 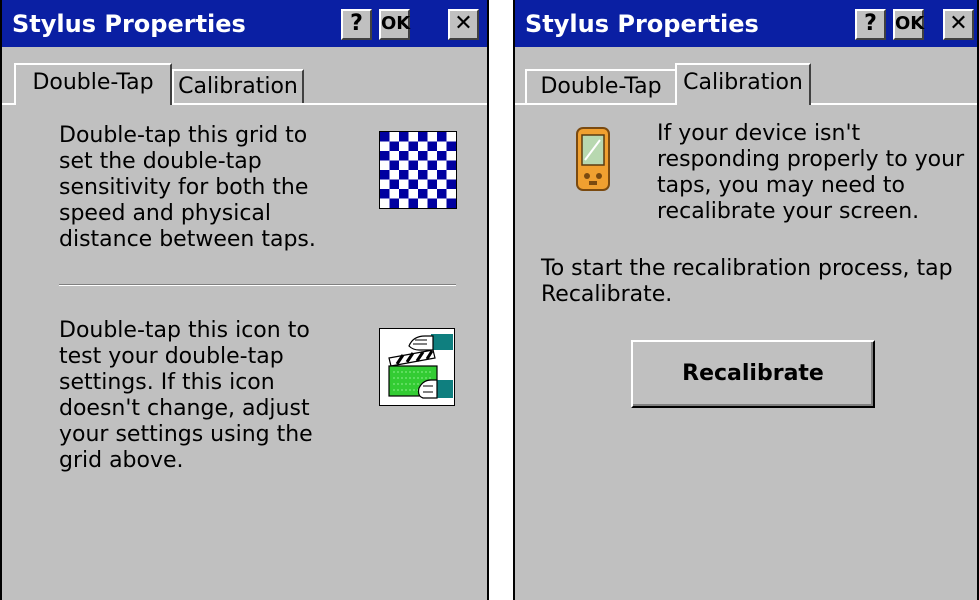 What do you see at coordinates (753, 374) in the screenshot?
I see `recalibrate-button: Recalibrate` at bounding box center [753, 374].